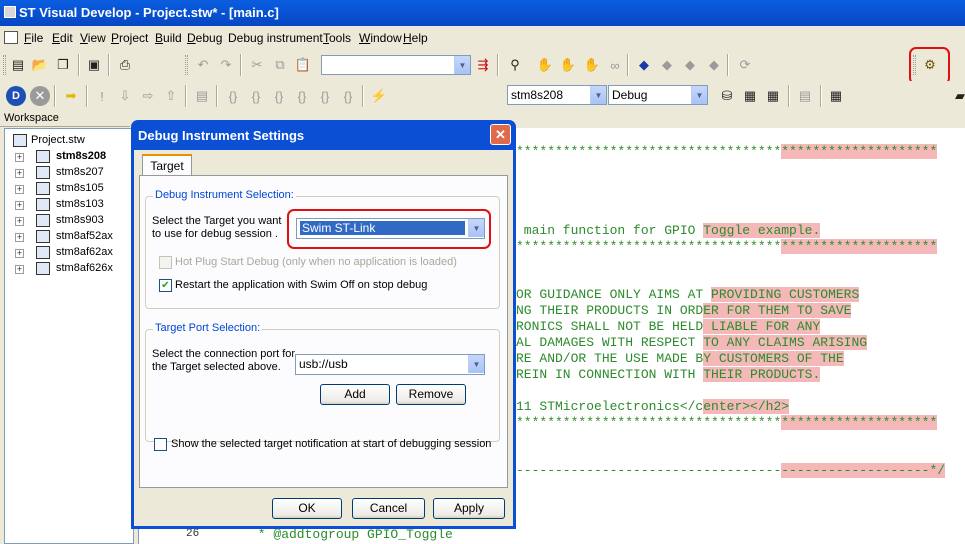 This screenshot has width=965, height=544. I want to click on ok-button: OK, so click(307, 508).